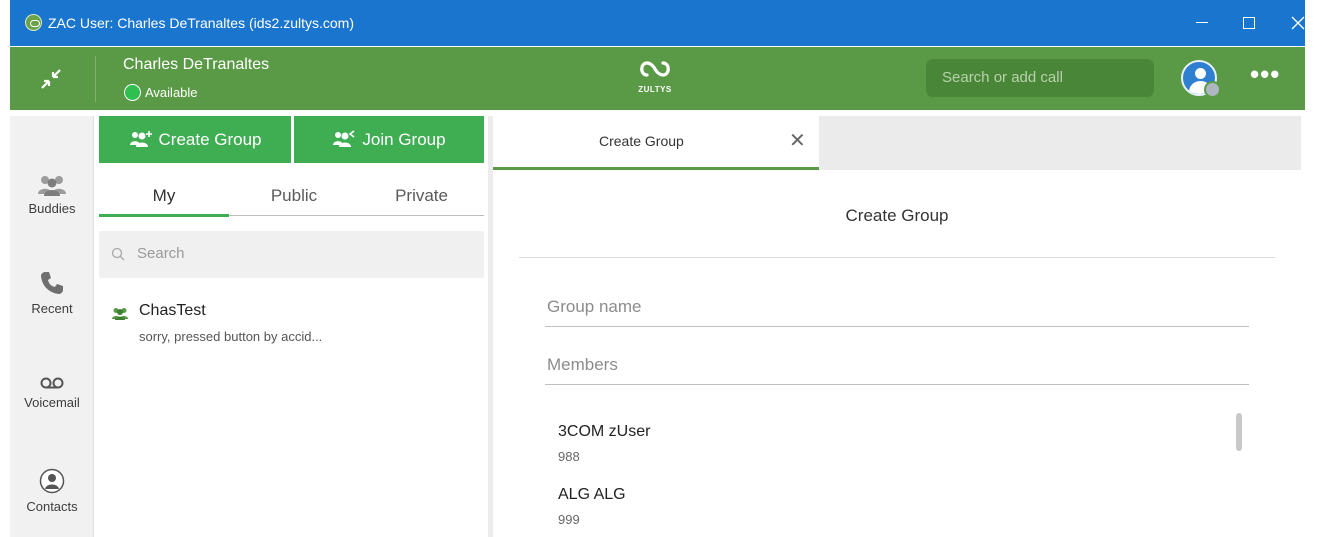 This screenshot has width=1327, height=537. Describe the element at coordinates (120, 314) in the screenshot. I see `group-icon` at that location.